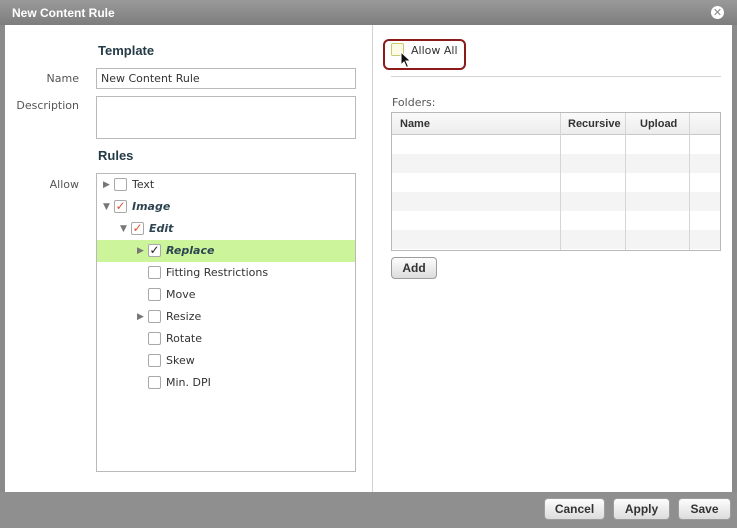 This screenshot has height=528, width=737. I want to click on tree-item-label: Edit, so click(161, 228).